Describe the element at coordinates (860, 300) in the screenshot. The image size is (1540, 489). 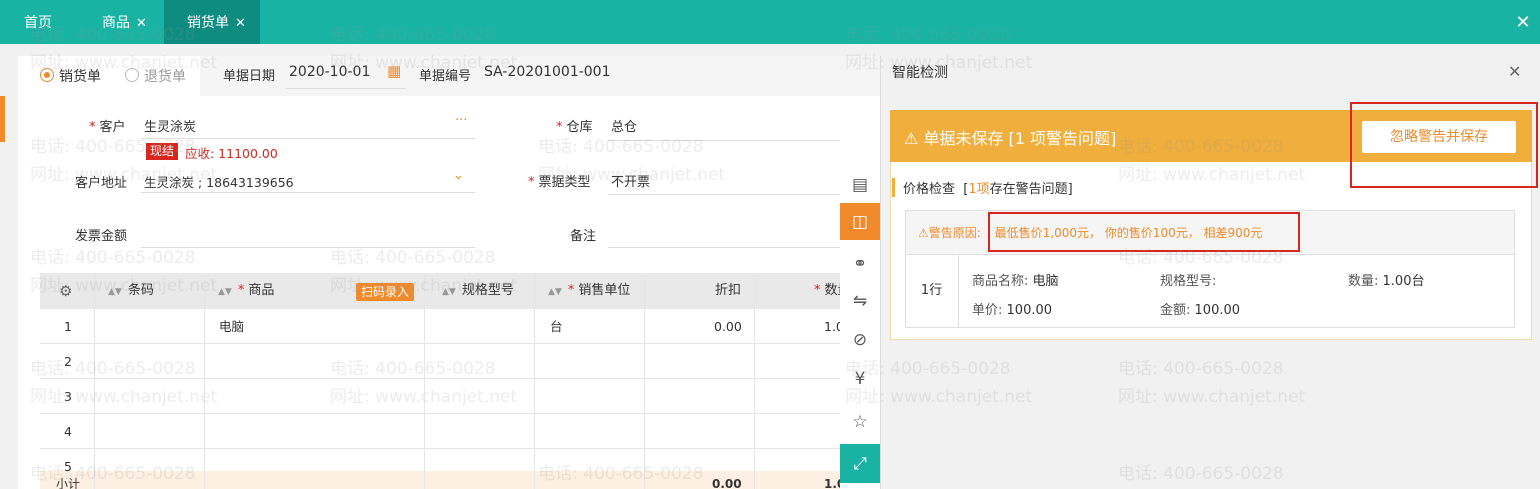
I see `exchange-icon: ⇋` at that location.